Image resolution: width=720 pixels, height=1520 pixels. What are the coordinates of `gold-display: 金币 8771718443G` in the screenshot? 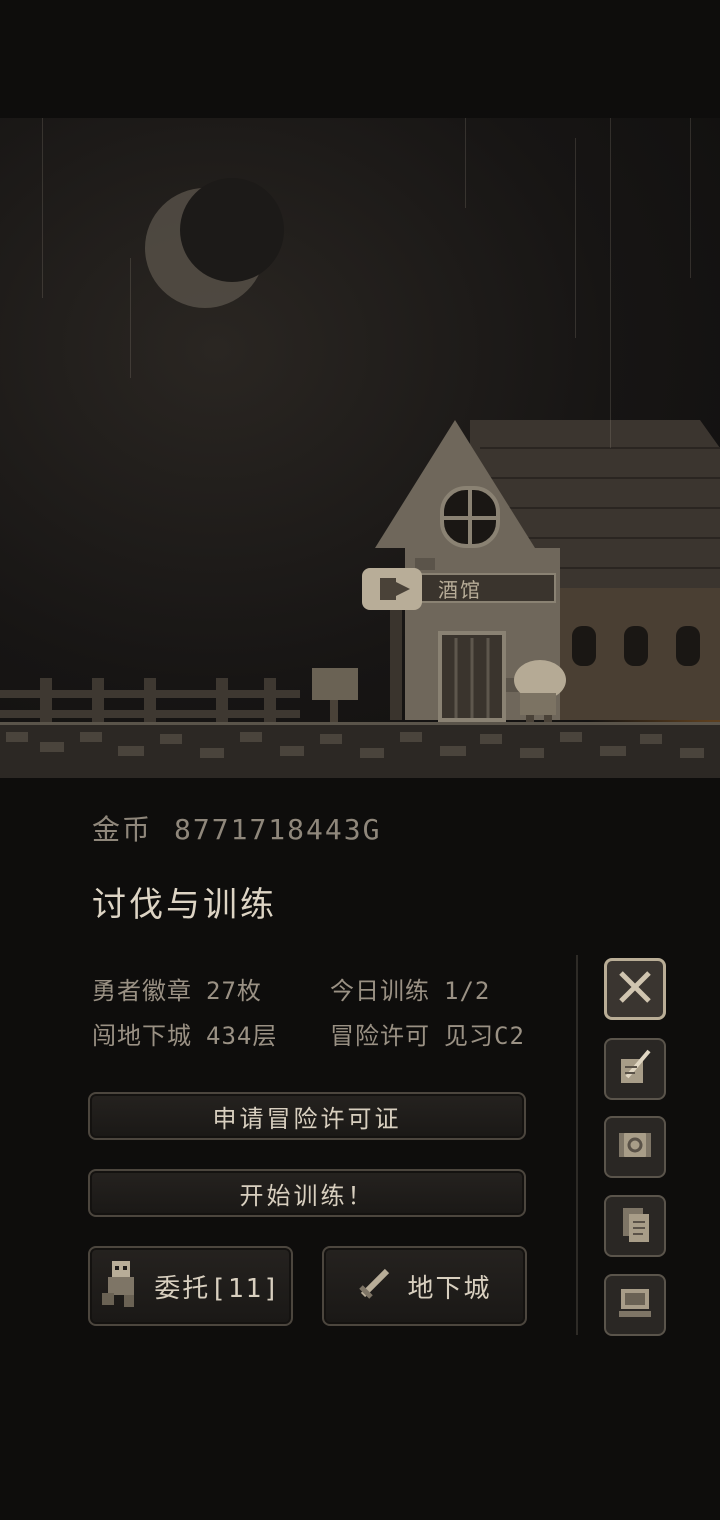 It's located at (236, 828).